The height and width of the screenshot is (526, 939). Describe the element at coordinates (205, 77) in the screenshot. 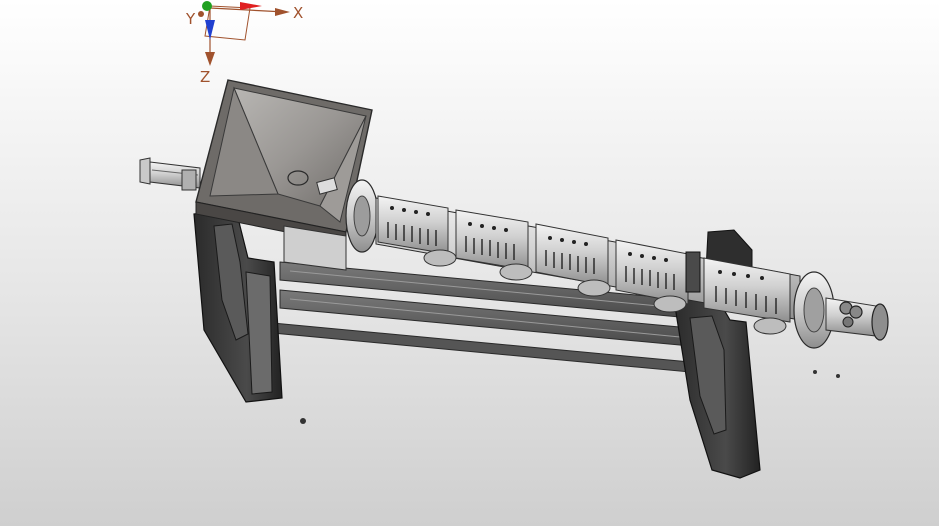

I see `triad-z-label: Z` at that location.